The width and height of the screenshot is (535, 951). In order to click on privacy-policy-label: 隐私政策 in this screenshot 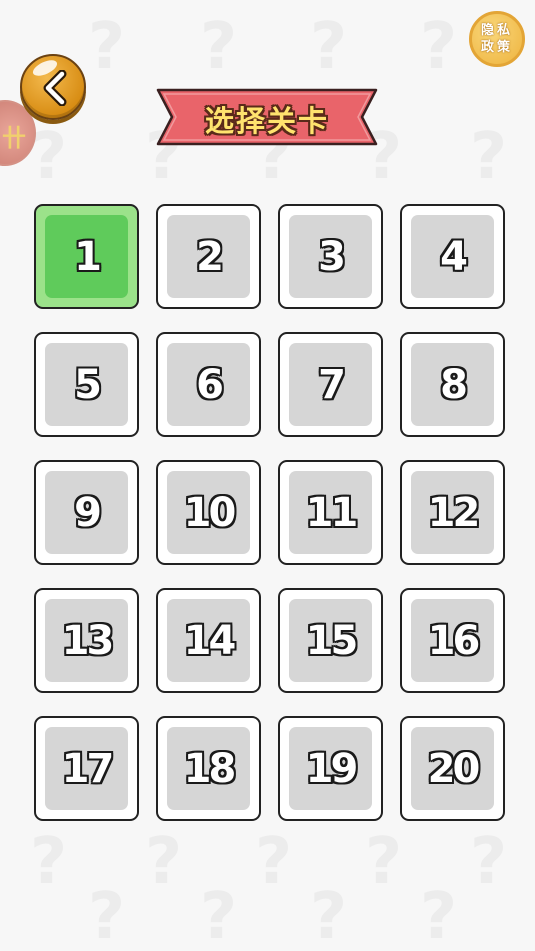, I will do `click(496, 39)`.